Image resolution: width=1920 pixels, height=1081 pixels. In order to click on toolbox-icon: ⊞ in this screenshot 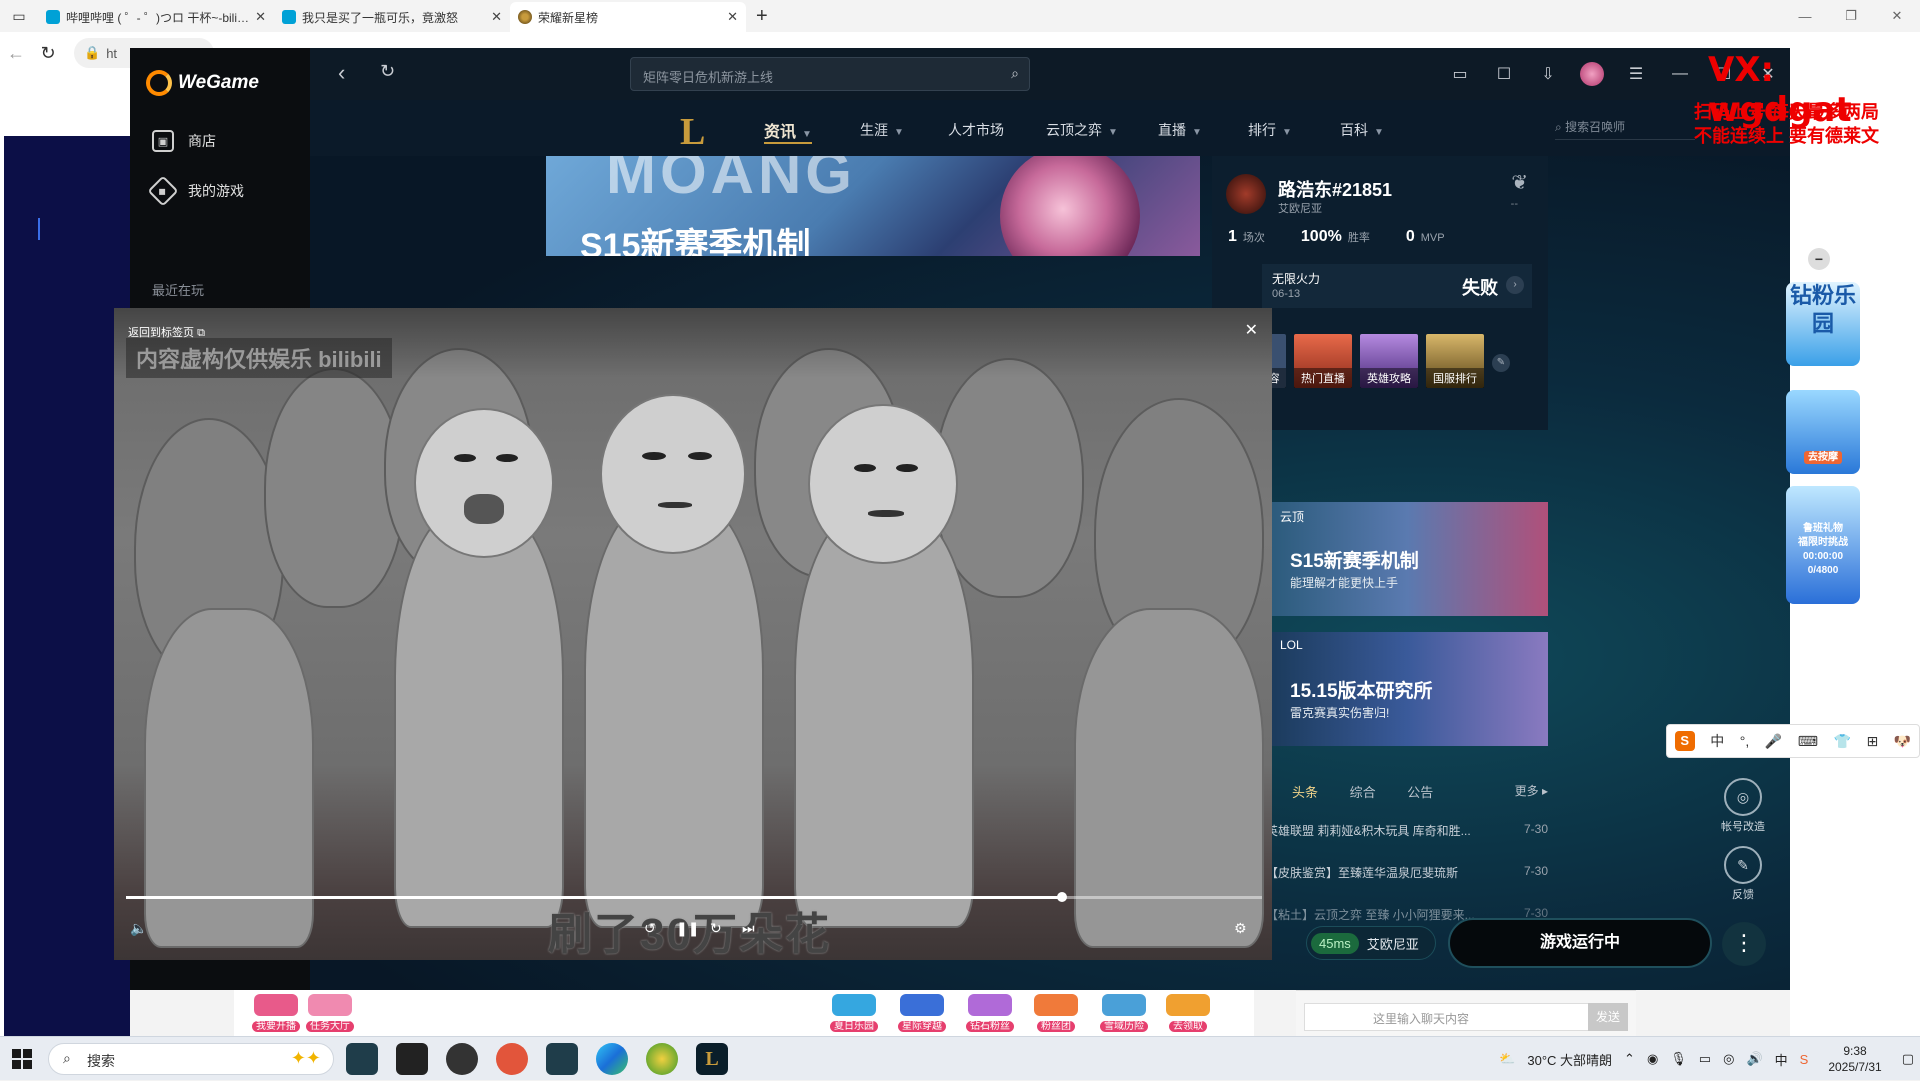, I will do `click(1872, 741)`.